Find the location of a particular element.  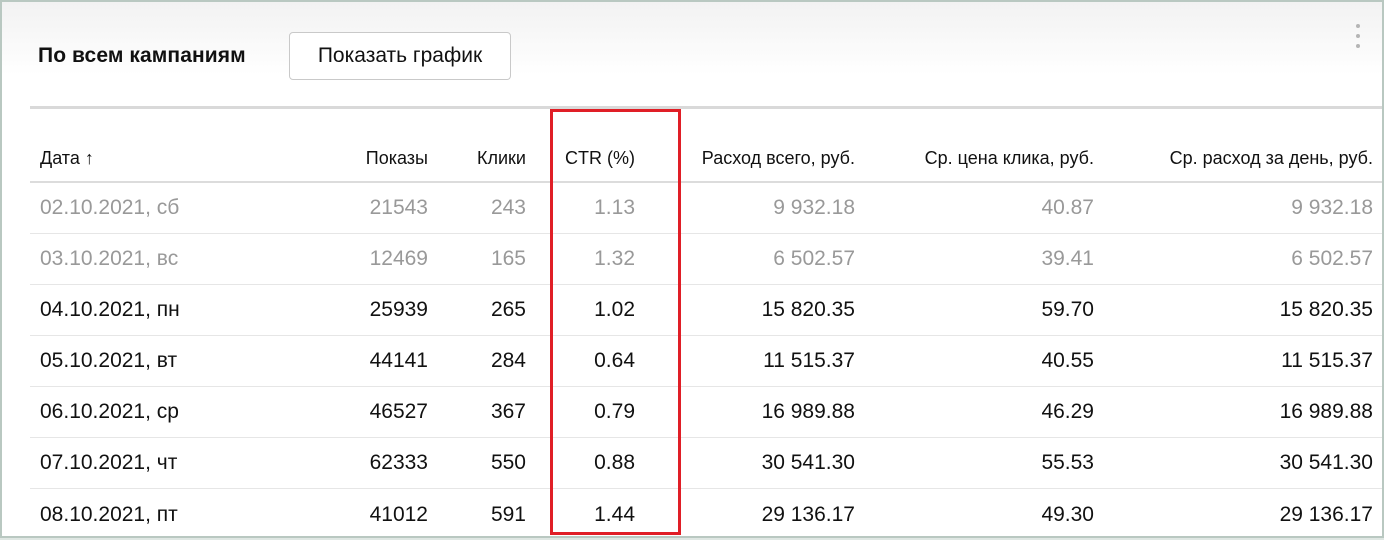

cell-ctr: 0.88 is located at coordinates (614, 462).